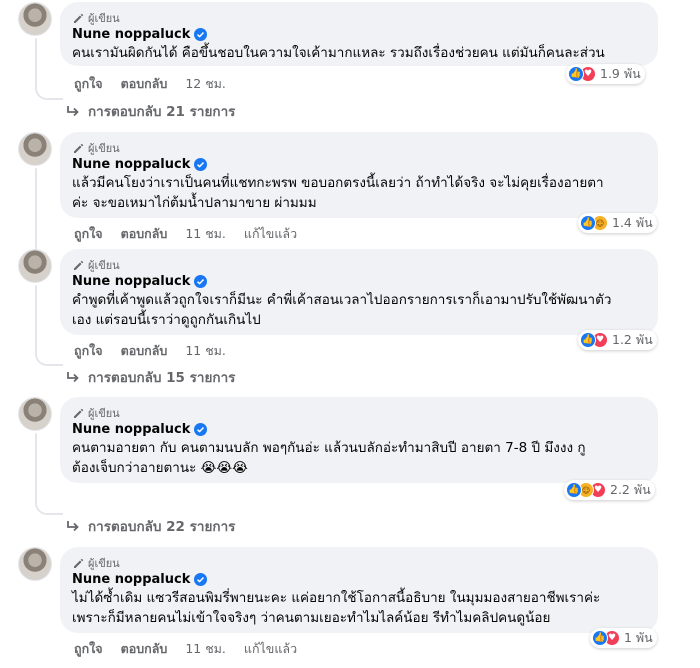 Image resolution: width=700 pixels, height=668 pixels. What do you see at coordinates (630, 489) in the screenshot?
I see `reaction-count: 2.2 พัน` at bounding box center [630, 489].